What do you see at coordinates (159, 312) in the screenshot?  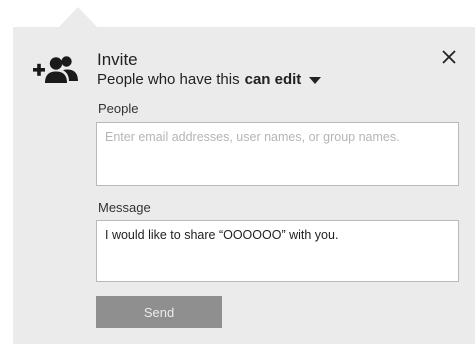 I see `send-button: Send` at bounding box center [159, 312].